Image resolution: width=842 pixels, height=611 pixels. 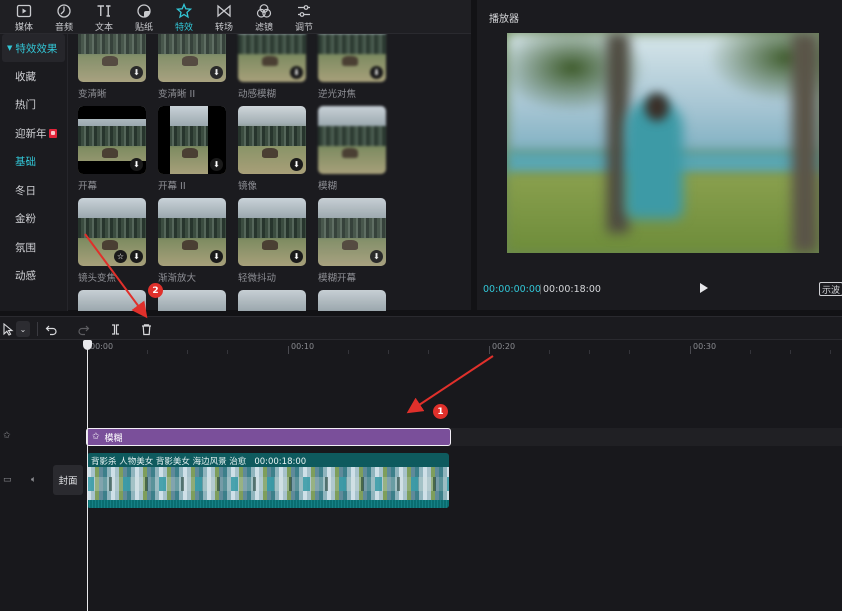 I want to click on tab-label: 滤镜, so click(x=263, y=28).